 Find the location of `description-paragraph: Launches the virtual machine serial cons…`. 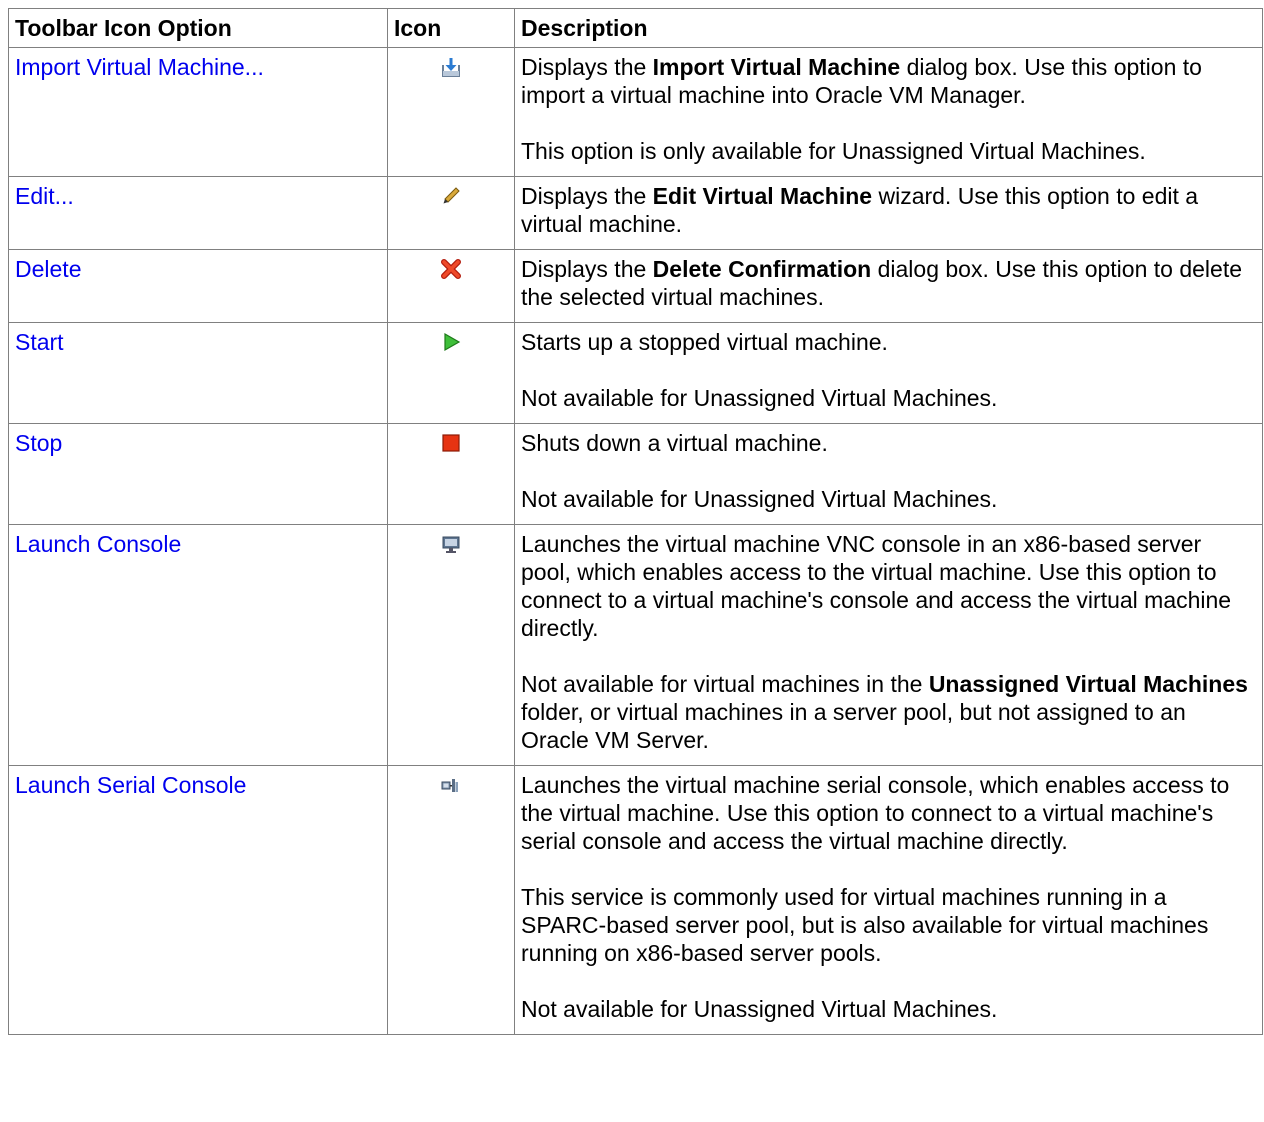

description-paragraph: Launches the virtual machine serial cons… is located at coordinates (888, 813).